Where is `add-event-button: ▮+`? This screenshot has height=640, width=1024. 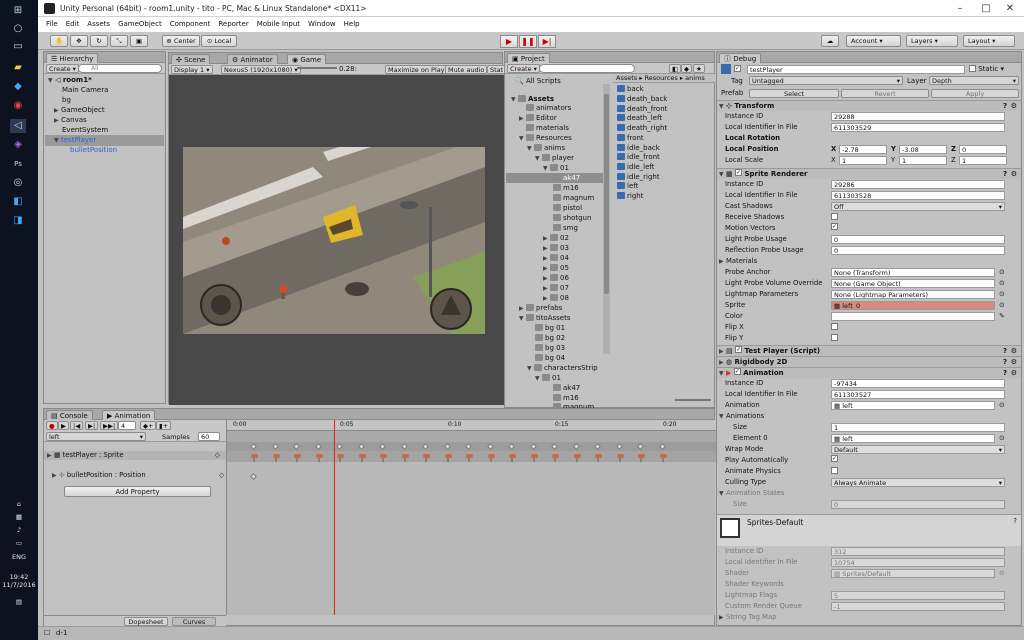
add-event-button: ▮+ is located at coordinates (164, 425).